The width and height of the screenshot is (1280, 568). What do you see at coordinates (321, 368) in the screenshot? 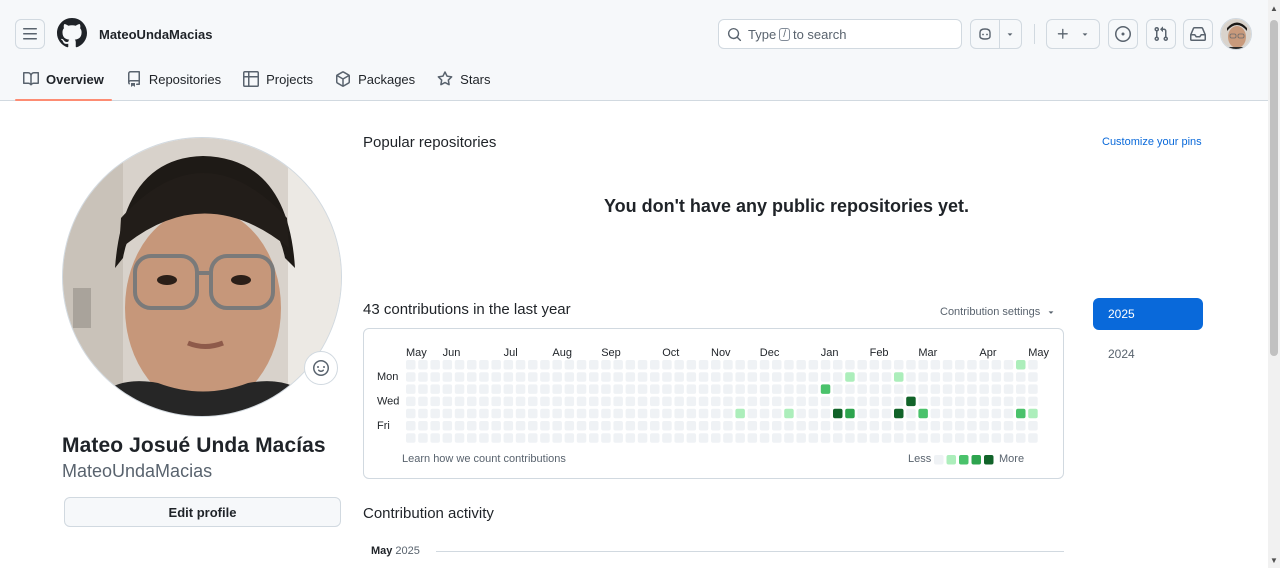
I see `set-status-button` at bounding box center [321, 368].